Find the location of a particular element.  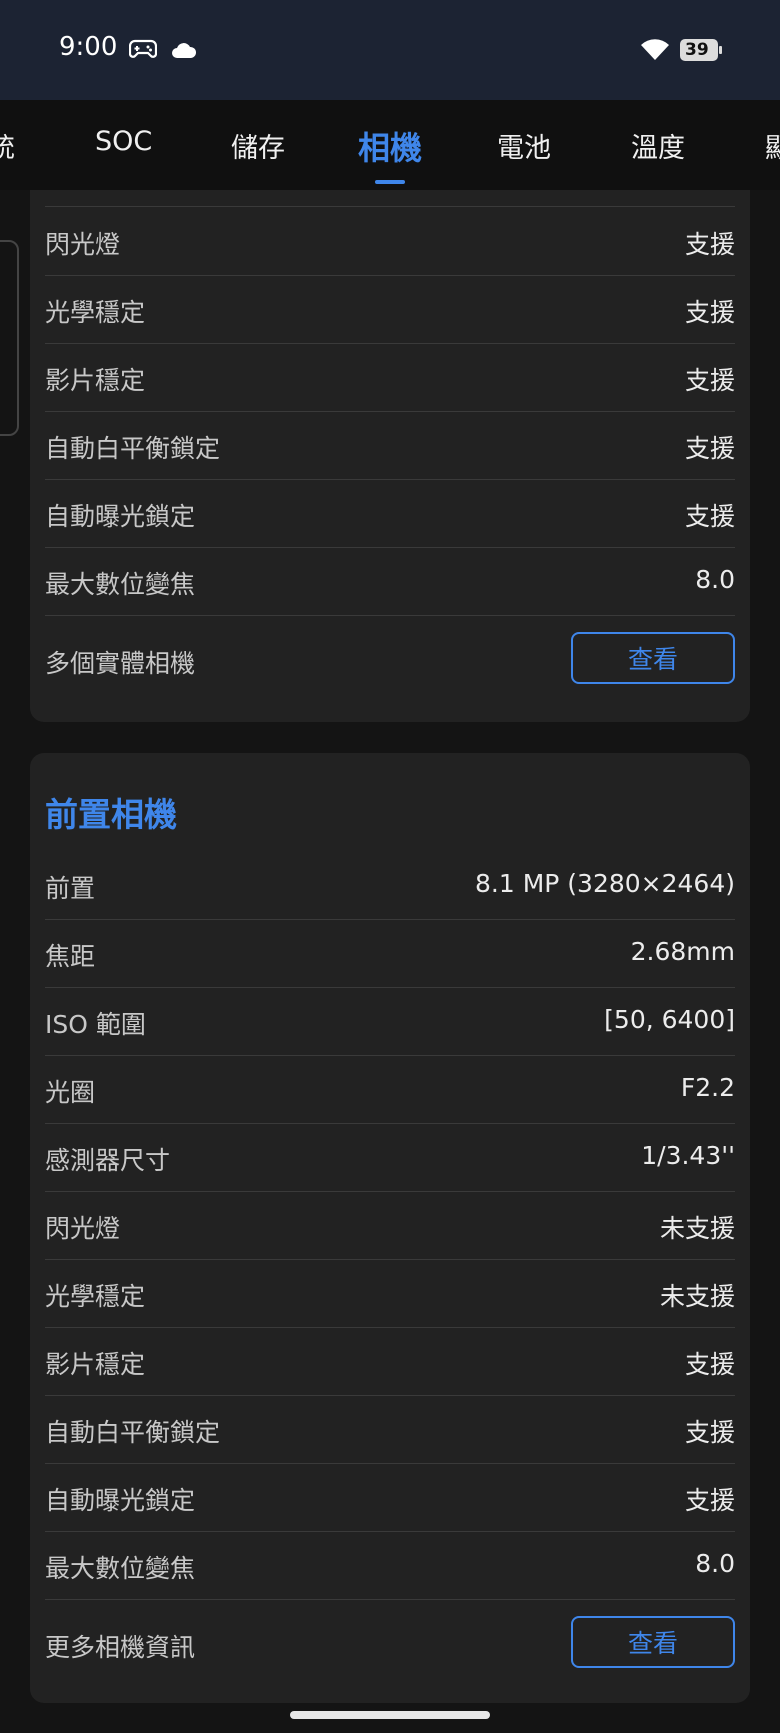

spec-value: 2.68mm is located at coordinates (682, 951).